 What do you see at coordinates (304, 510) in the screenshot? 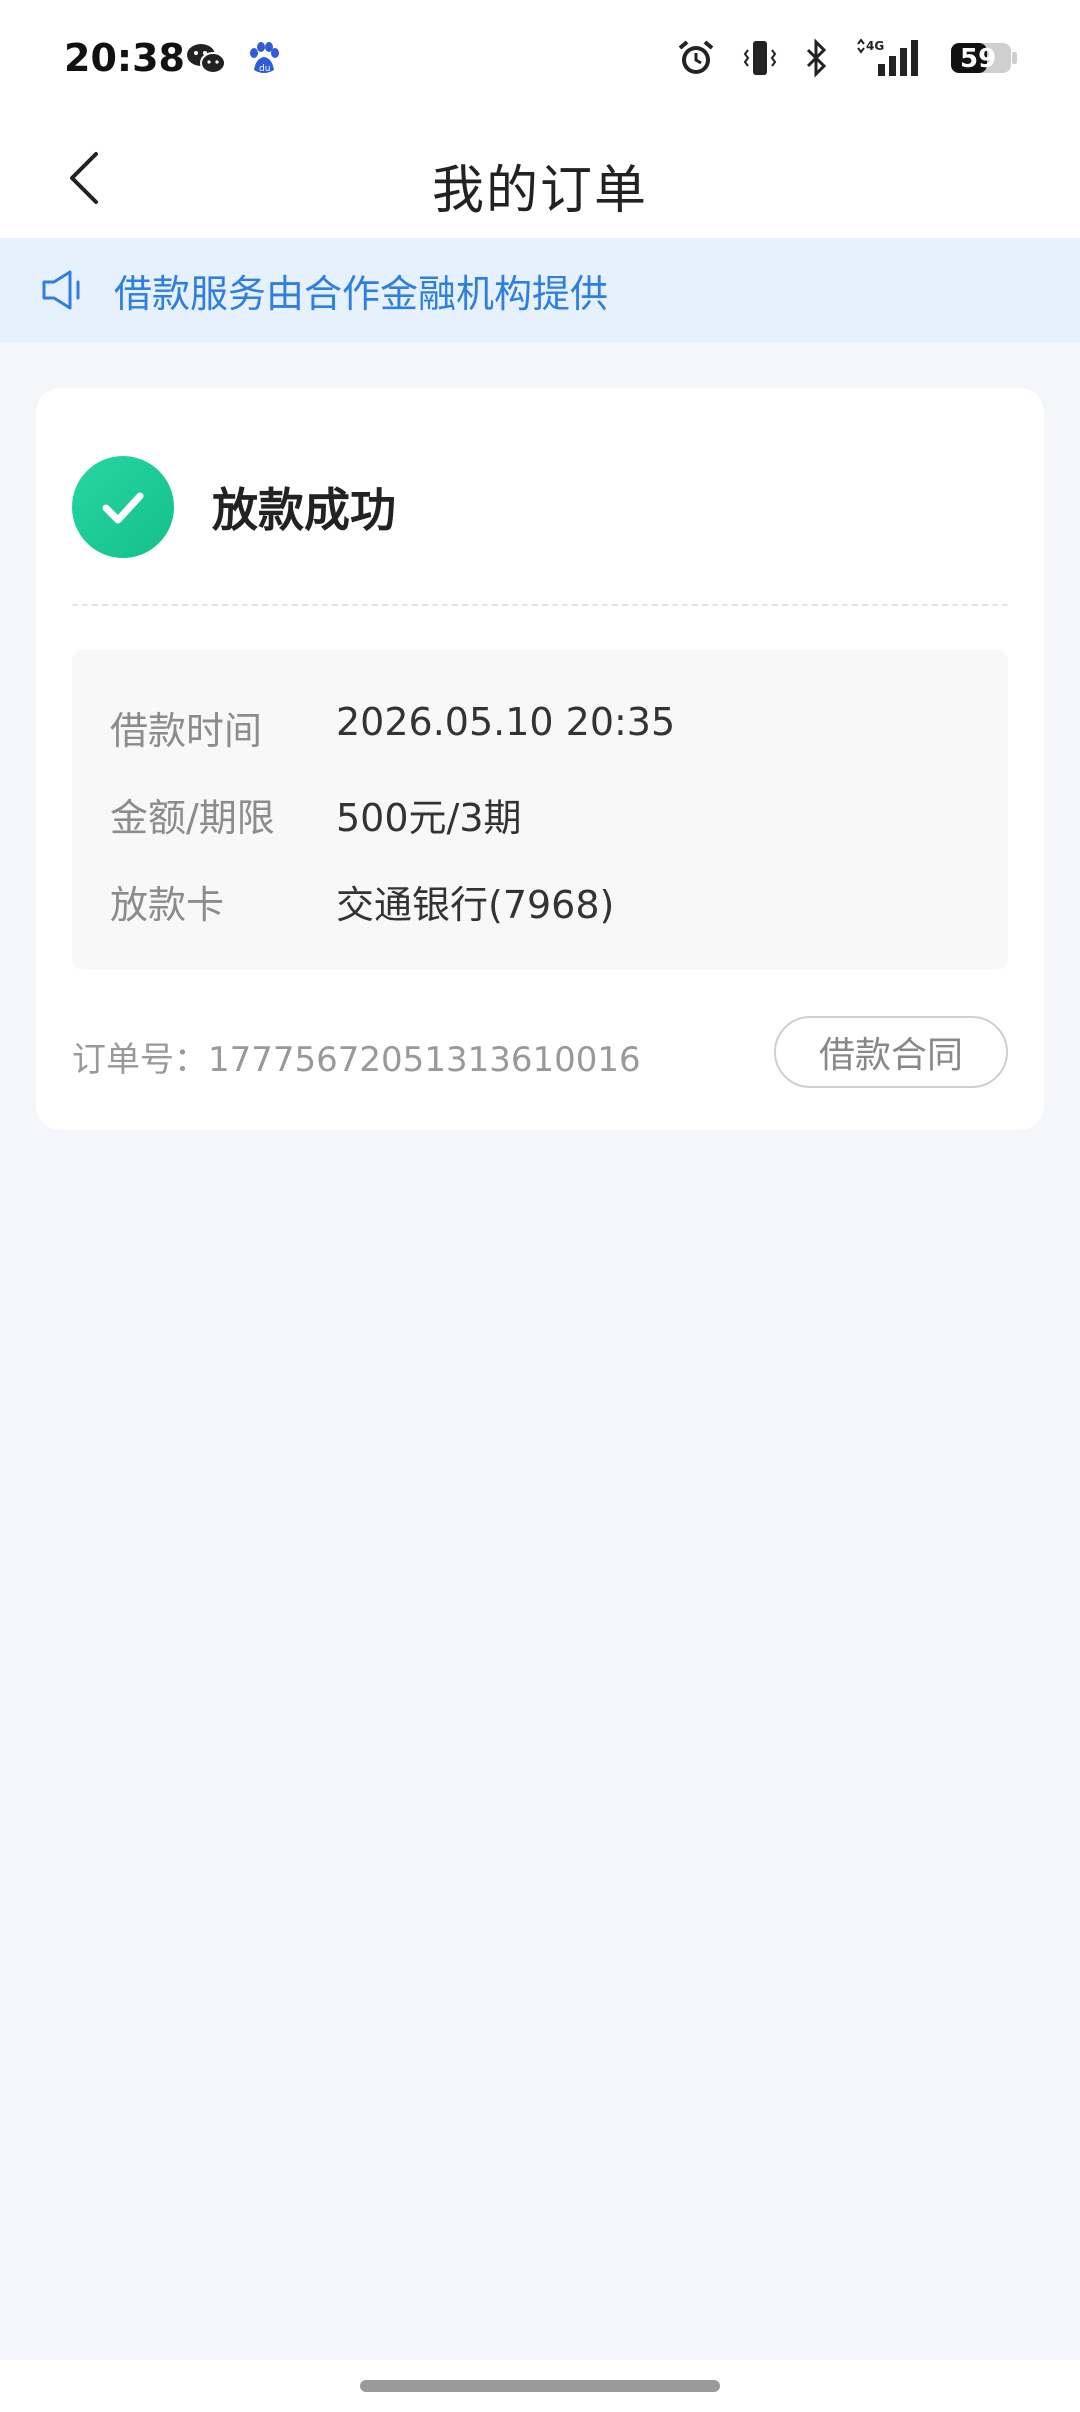
I see `order-status: 放款成功` at bounding box center [304, 510].